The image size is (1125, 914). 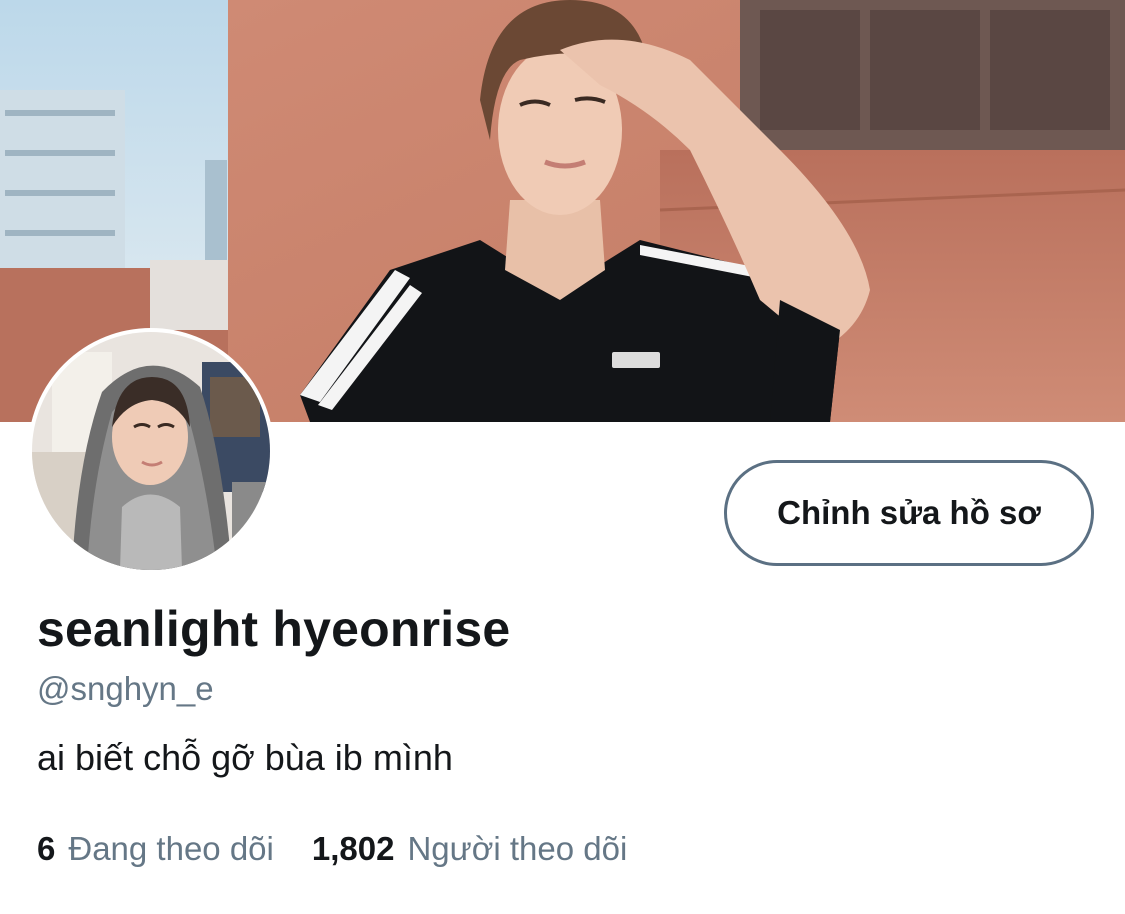 I want to click on followers-label: Người theo dõi, so click(x=517, y=848).